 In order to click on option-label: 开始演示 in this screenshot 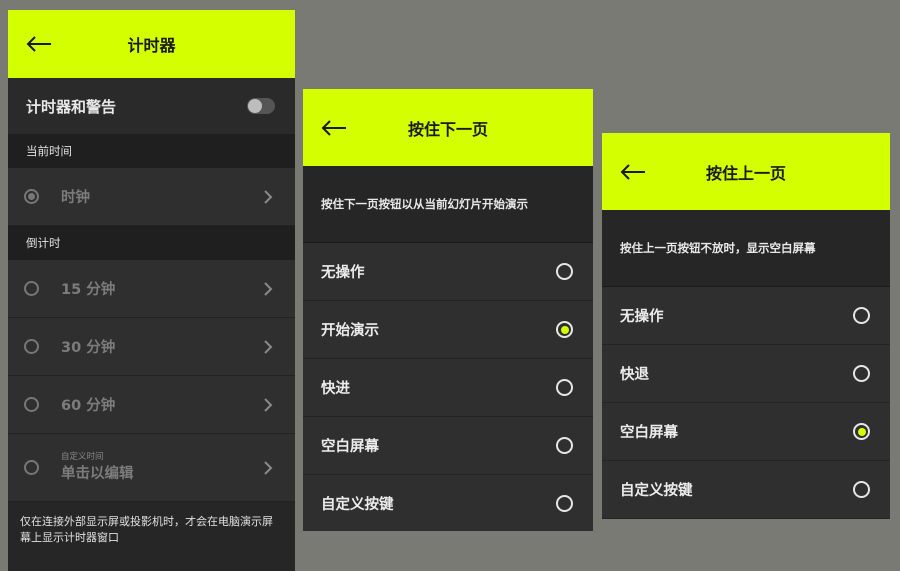, I will do `click(350, 331)`.